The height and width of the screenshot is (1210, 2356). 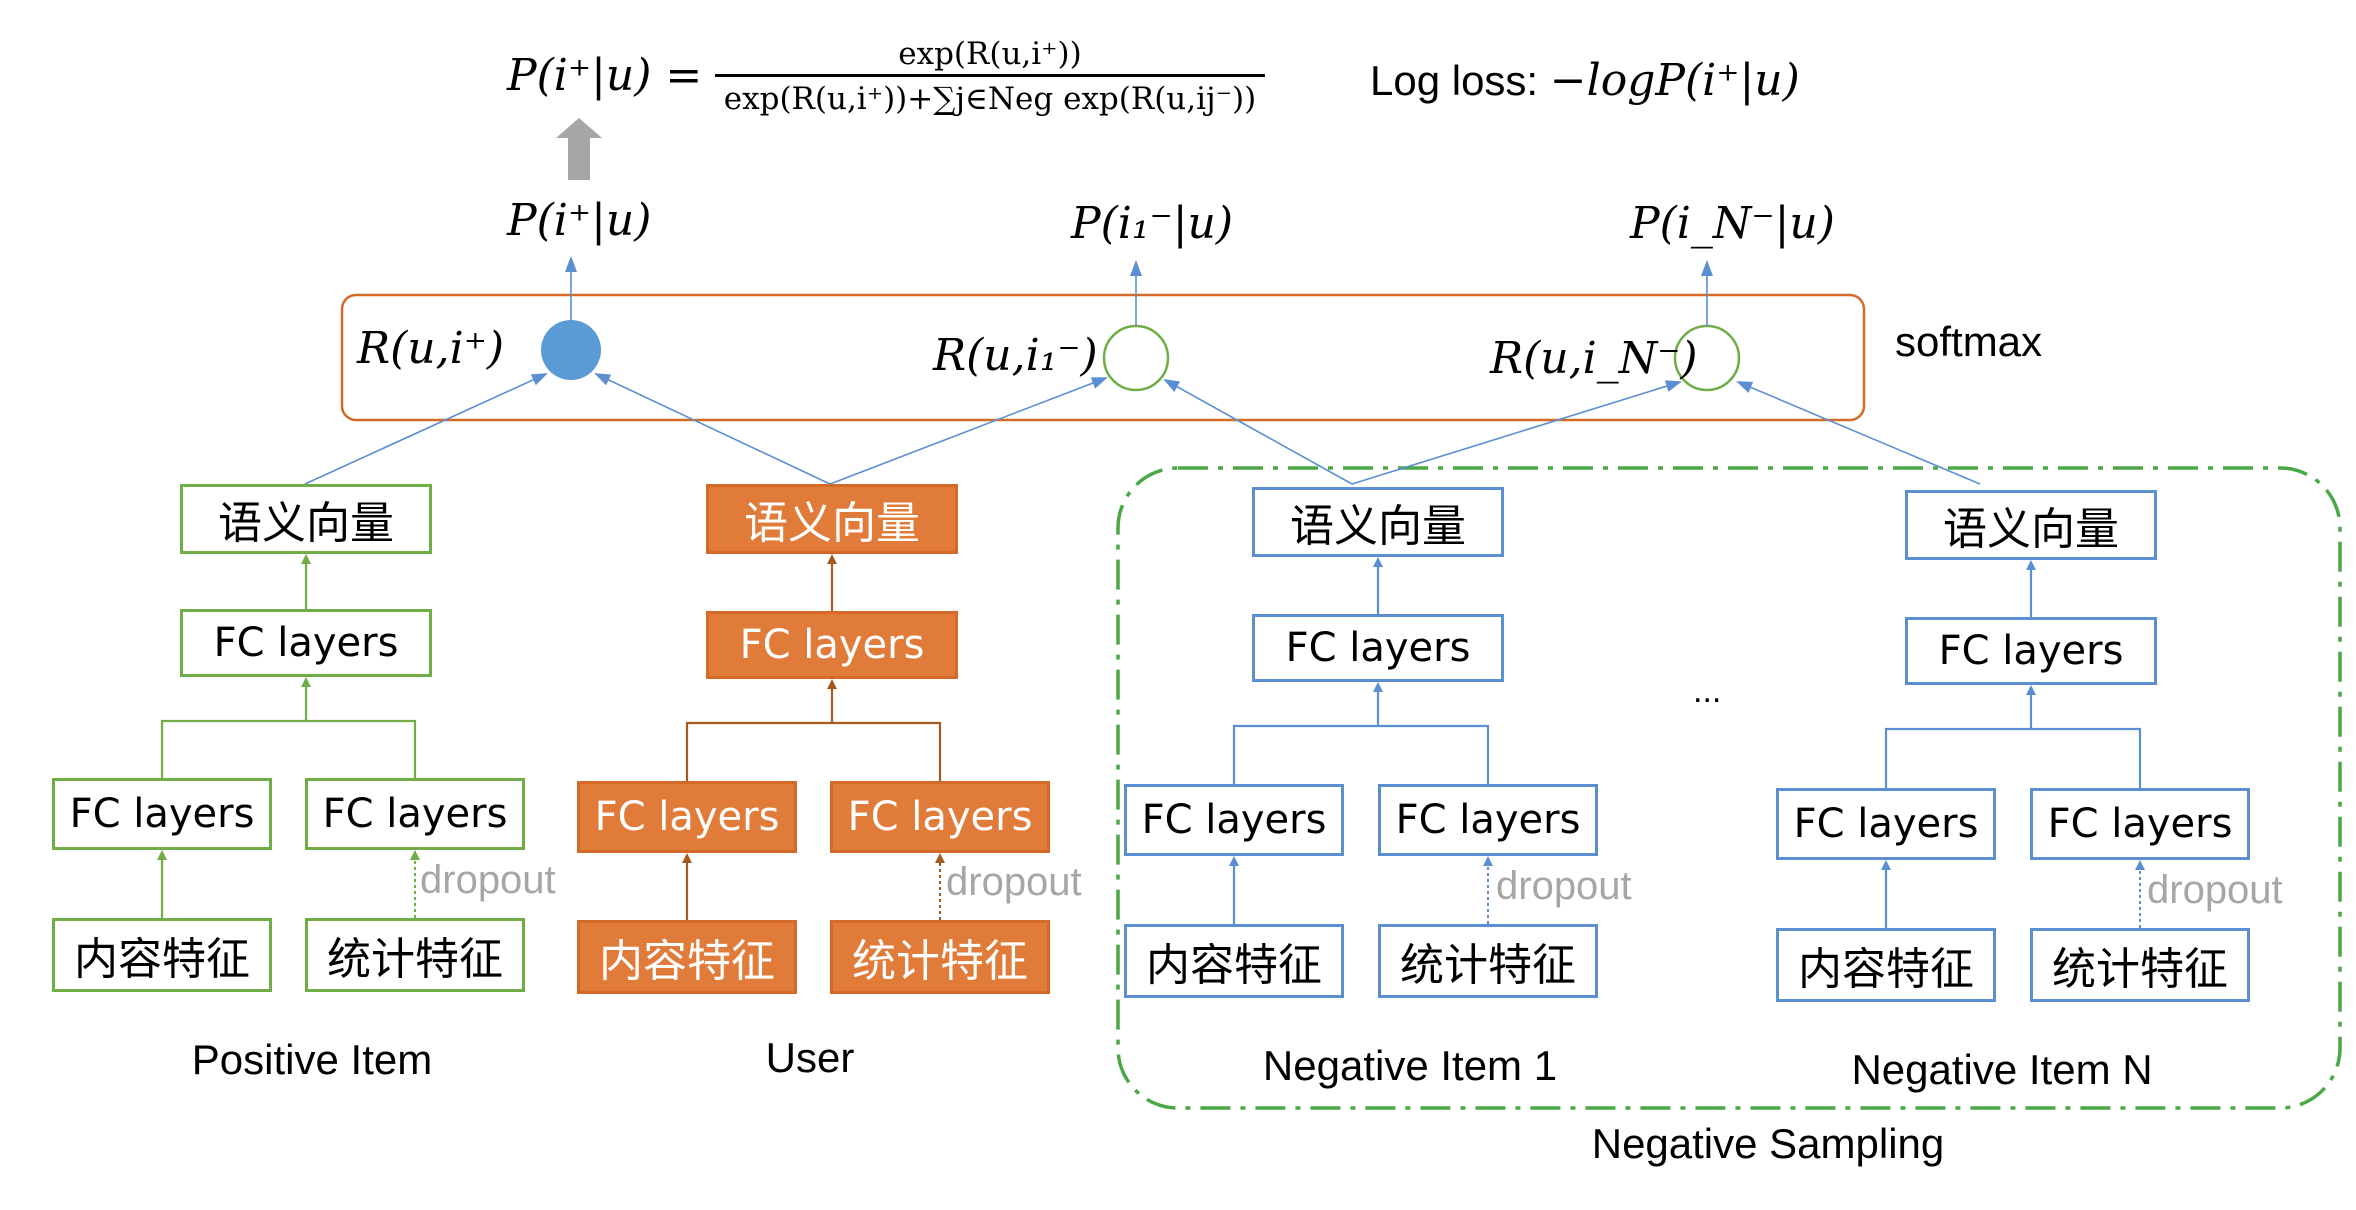 I want to click on negative-n-prob-label: P(i_N⁻|u), so click(x=1732, y=223).